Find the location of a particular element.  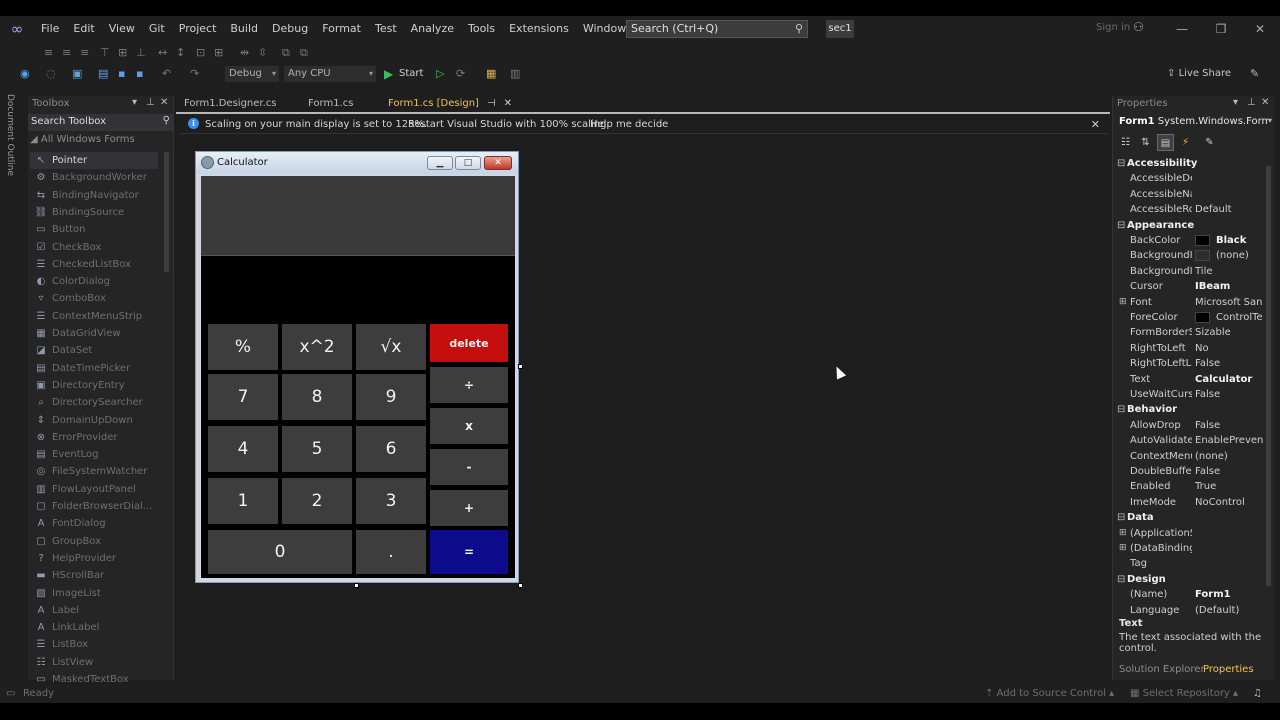

maximize-icon: □ is located at coordinates (468, 163).